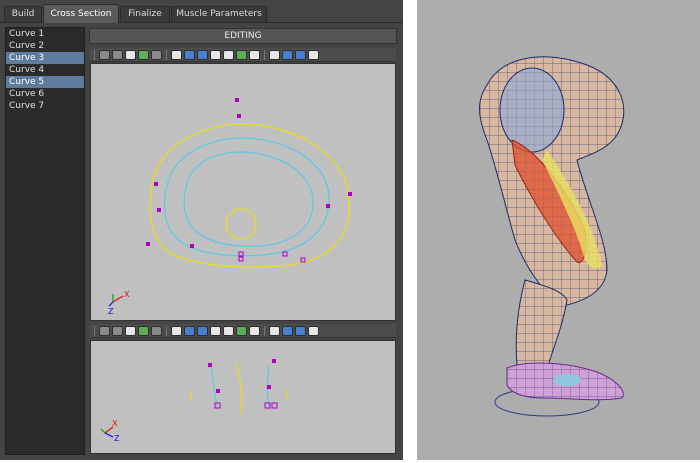 The height and width of the screenshot is (463, 700). Describe the element at coordinates (194, 401) in the screenshot. I see `side-canvas: X Z` at that location.